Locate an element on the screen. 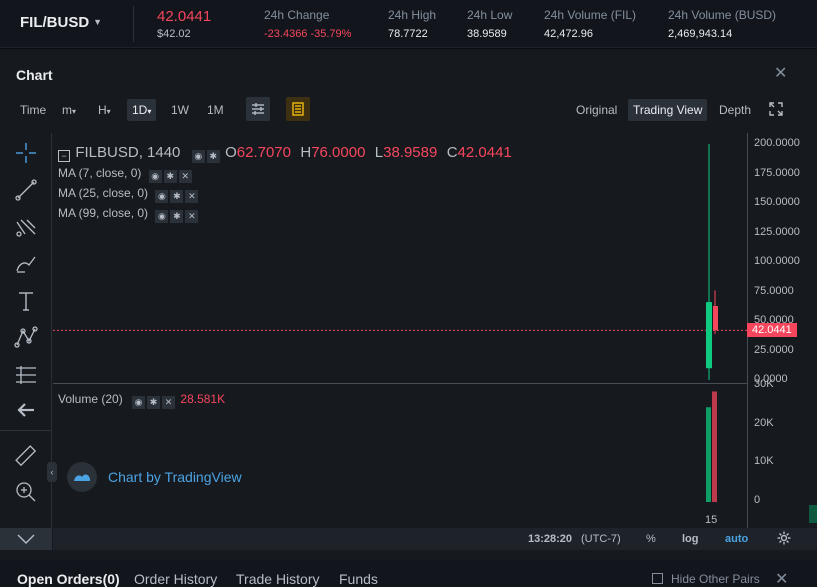  indicators-icon is located at coordinates (298, 109).